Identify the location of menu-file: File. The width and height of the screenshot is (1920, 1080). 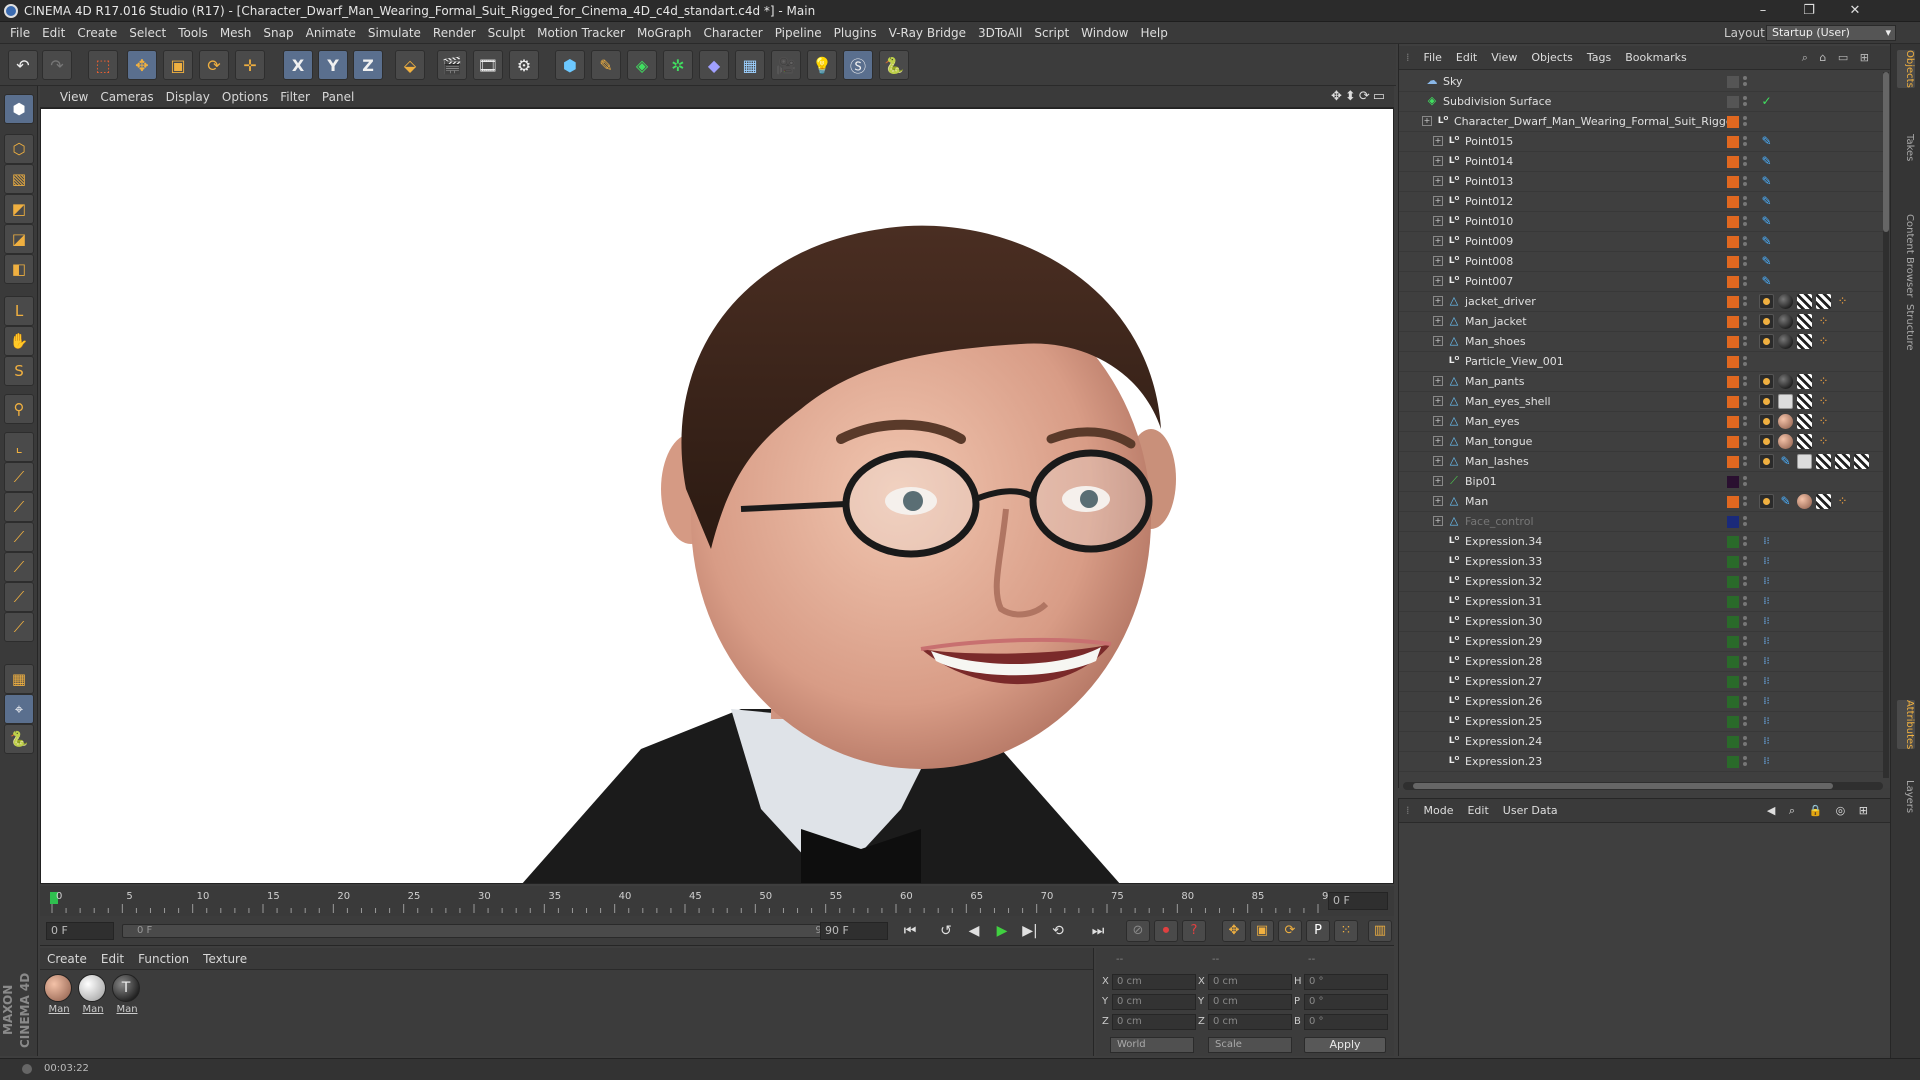
(20, 33).